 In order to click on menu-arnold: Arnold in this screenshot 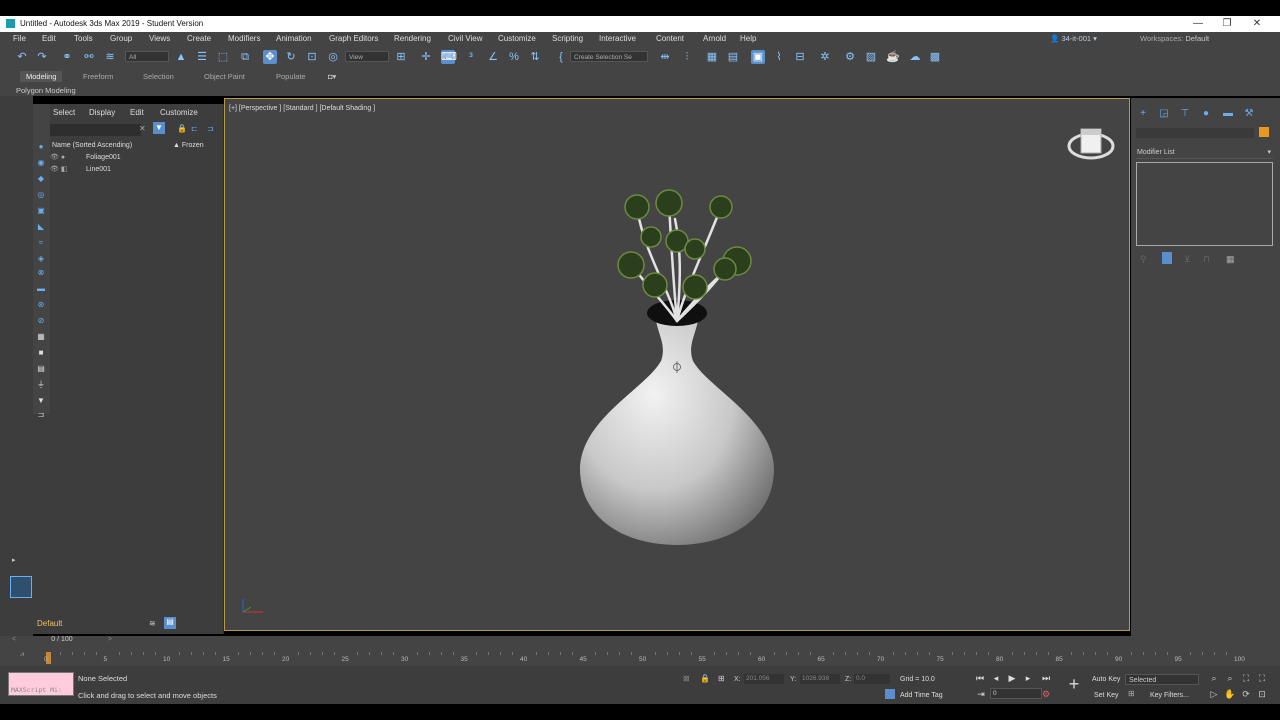, I will do `click(714, 38)`.